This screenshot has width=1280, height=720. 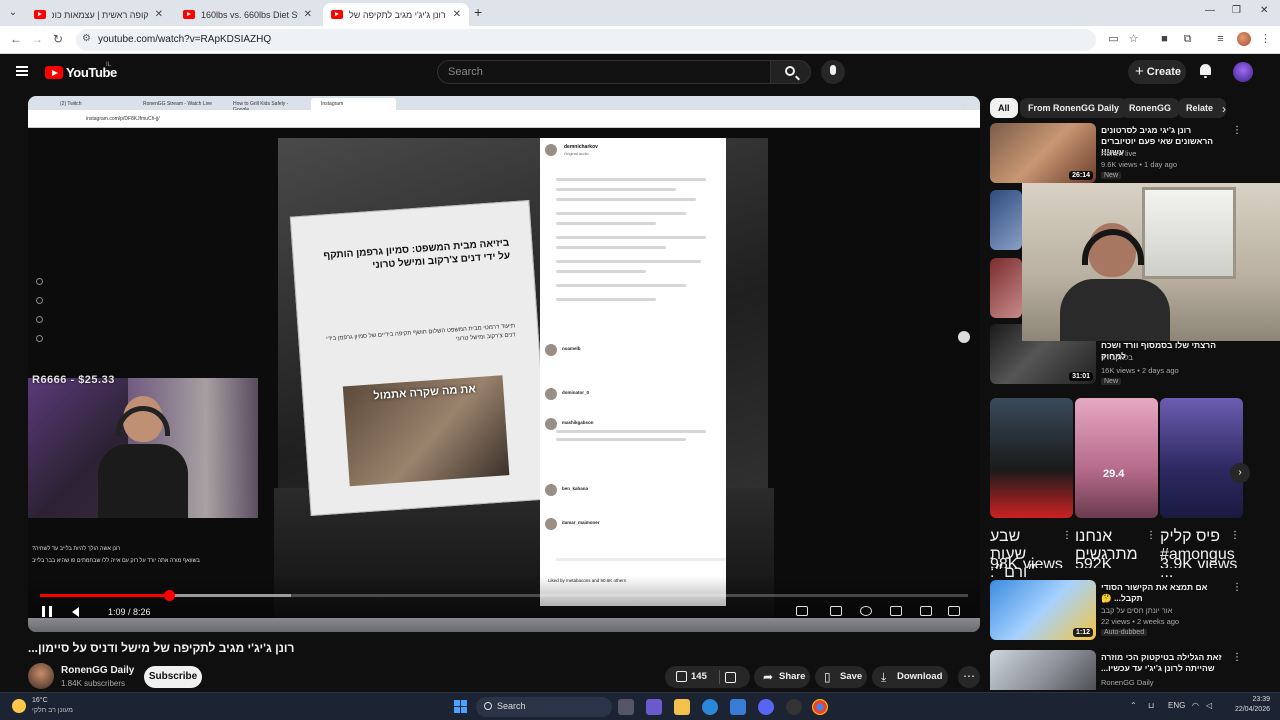 What do you see at coordinates (1244, 39) in the screenshot?
I see `browser-profile-avatar` at bounding box center [1244, 39].